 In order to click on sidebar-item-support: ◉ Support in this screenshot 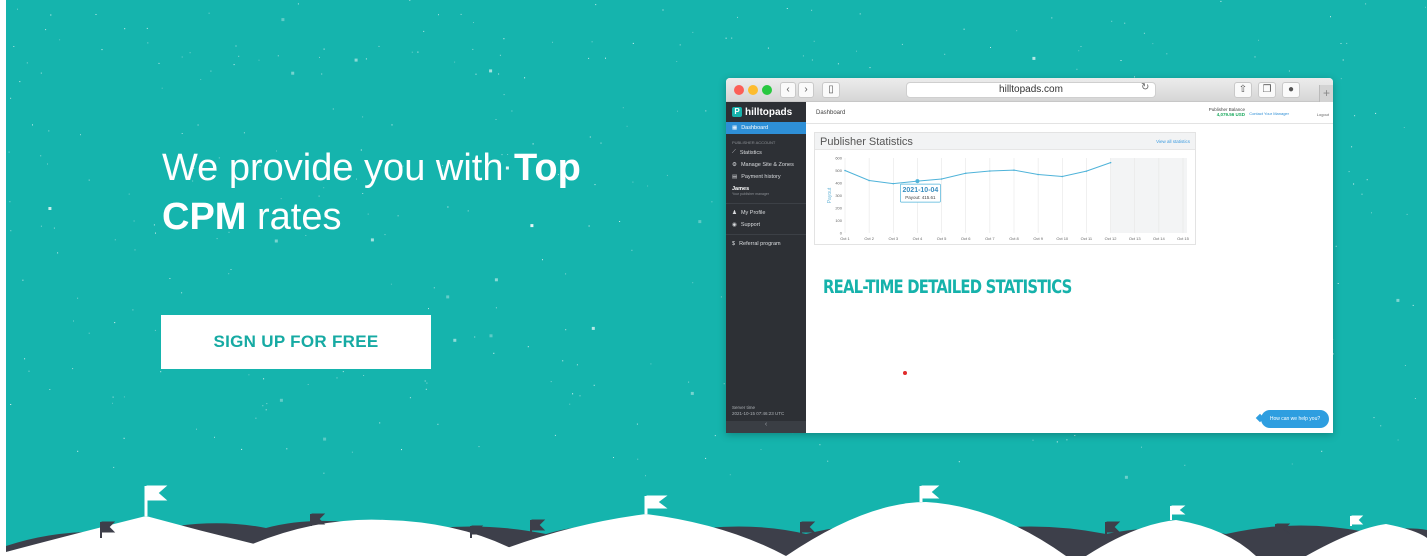, I will do `click(746, 225)`.